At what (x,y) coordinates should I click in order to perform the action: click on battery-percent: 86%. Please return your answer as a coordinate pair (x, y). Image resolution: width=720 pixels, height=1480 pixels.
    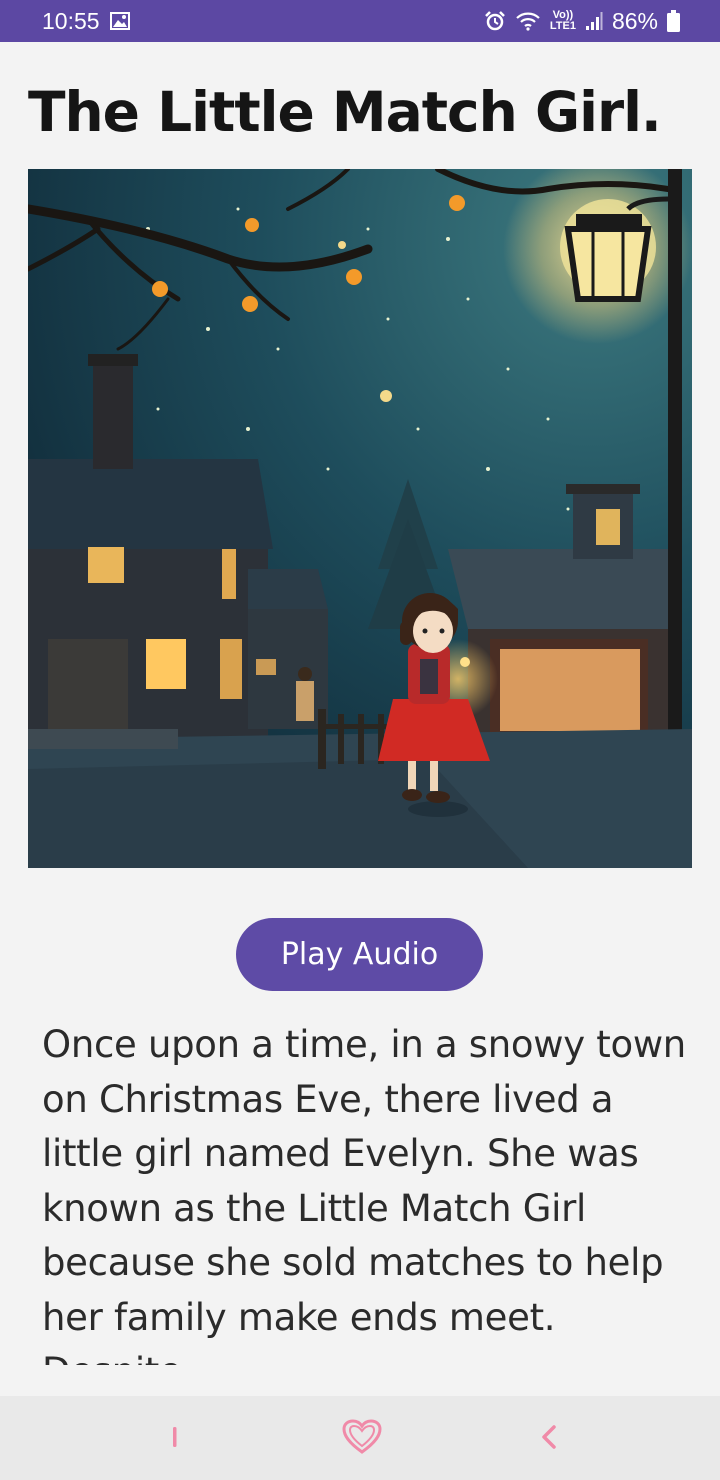
    Looking at the image, I should click on (634, 20).